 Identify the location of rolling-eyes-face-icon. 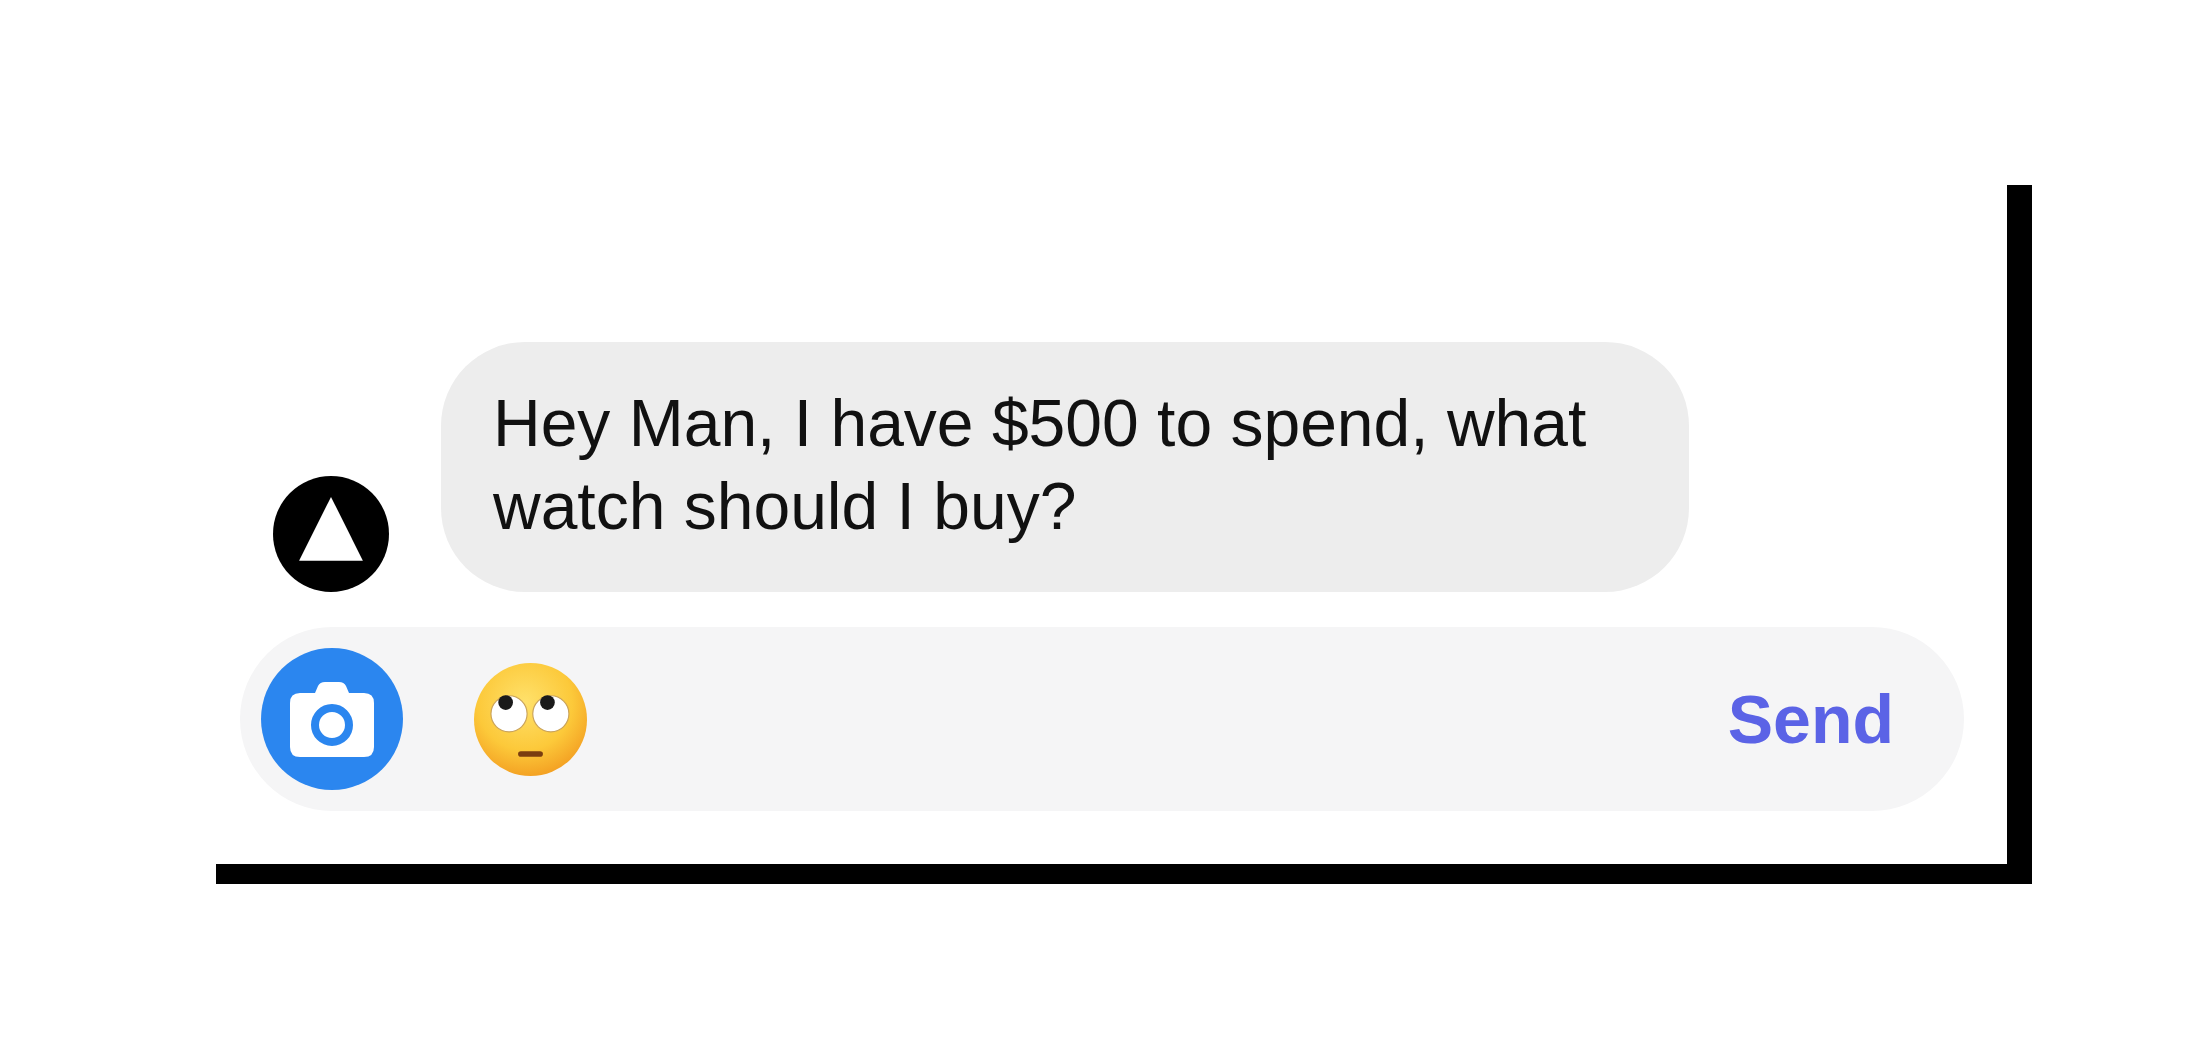
(530, 719).